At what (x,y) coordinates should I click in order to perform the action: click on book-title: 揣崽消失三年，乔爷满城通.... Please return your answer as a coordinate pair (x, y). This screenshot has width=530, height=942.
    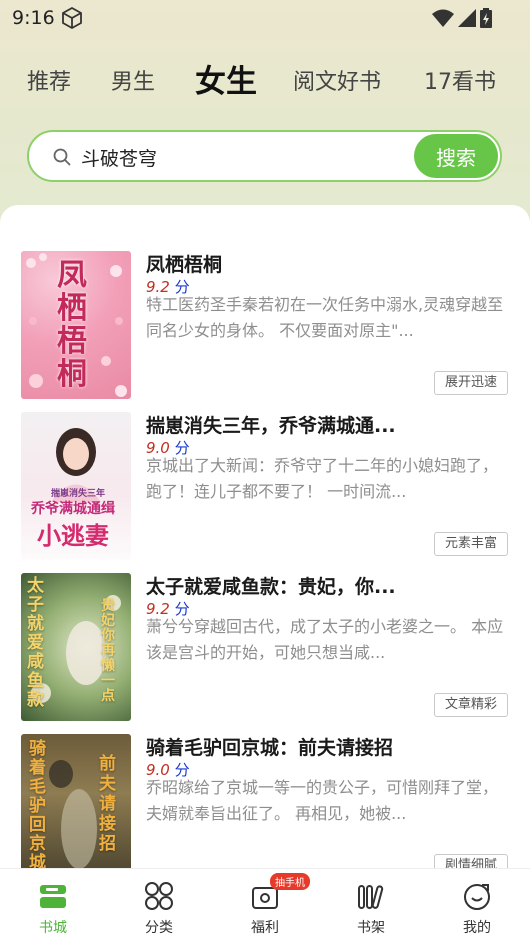
    Looking at the image, I should click on (326, 424).